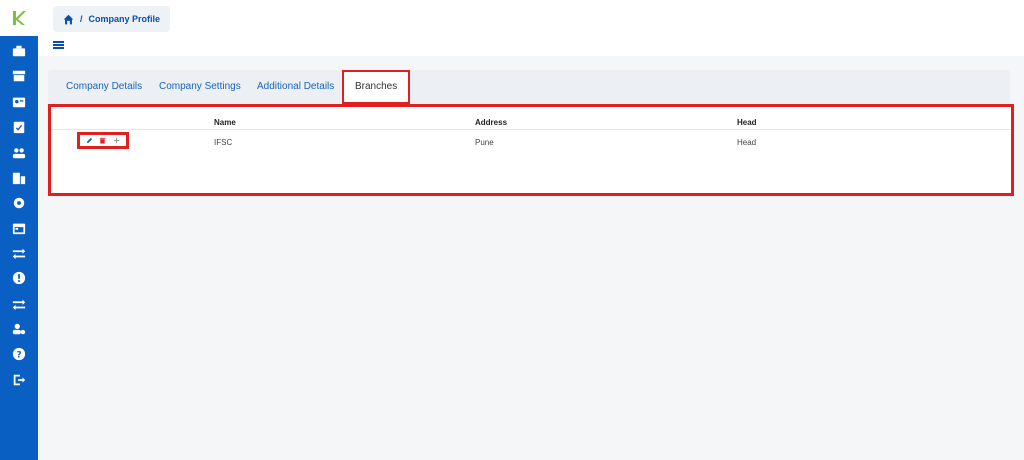  I want to click on user-settings-icon, so click(19, 329).